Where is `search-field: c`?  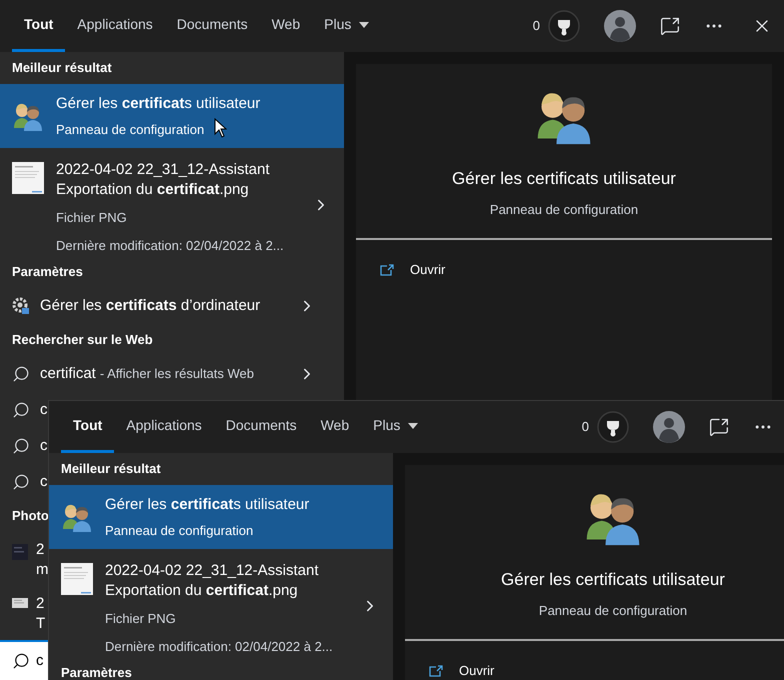
search-field: c is located at coordinates (24, 660).